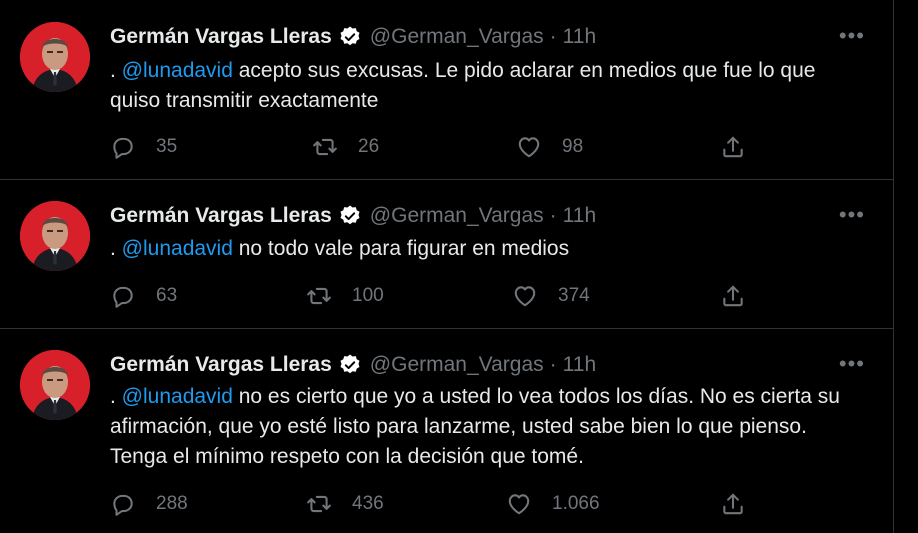 The height and width of the screenshot is (533, 918). What do you see at coordinates (167, 146) in the screenshot?
I see `reply-count: 35` at bounding box center [167, 146].